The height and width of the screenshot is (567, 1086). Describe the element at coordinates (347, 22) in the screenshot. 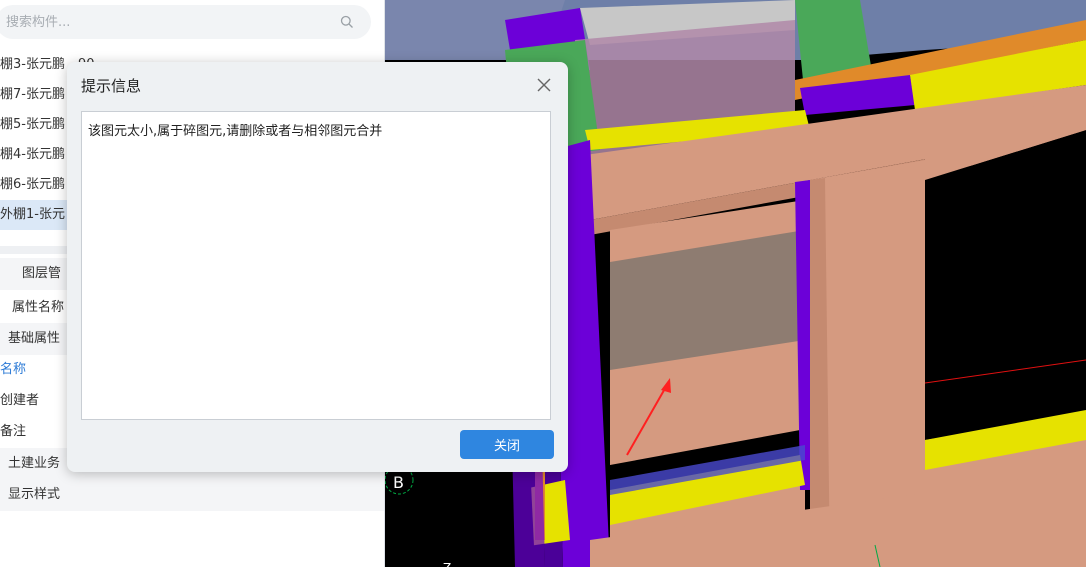

I see `search-icon` at that location.